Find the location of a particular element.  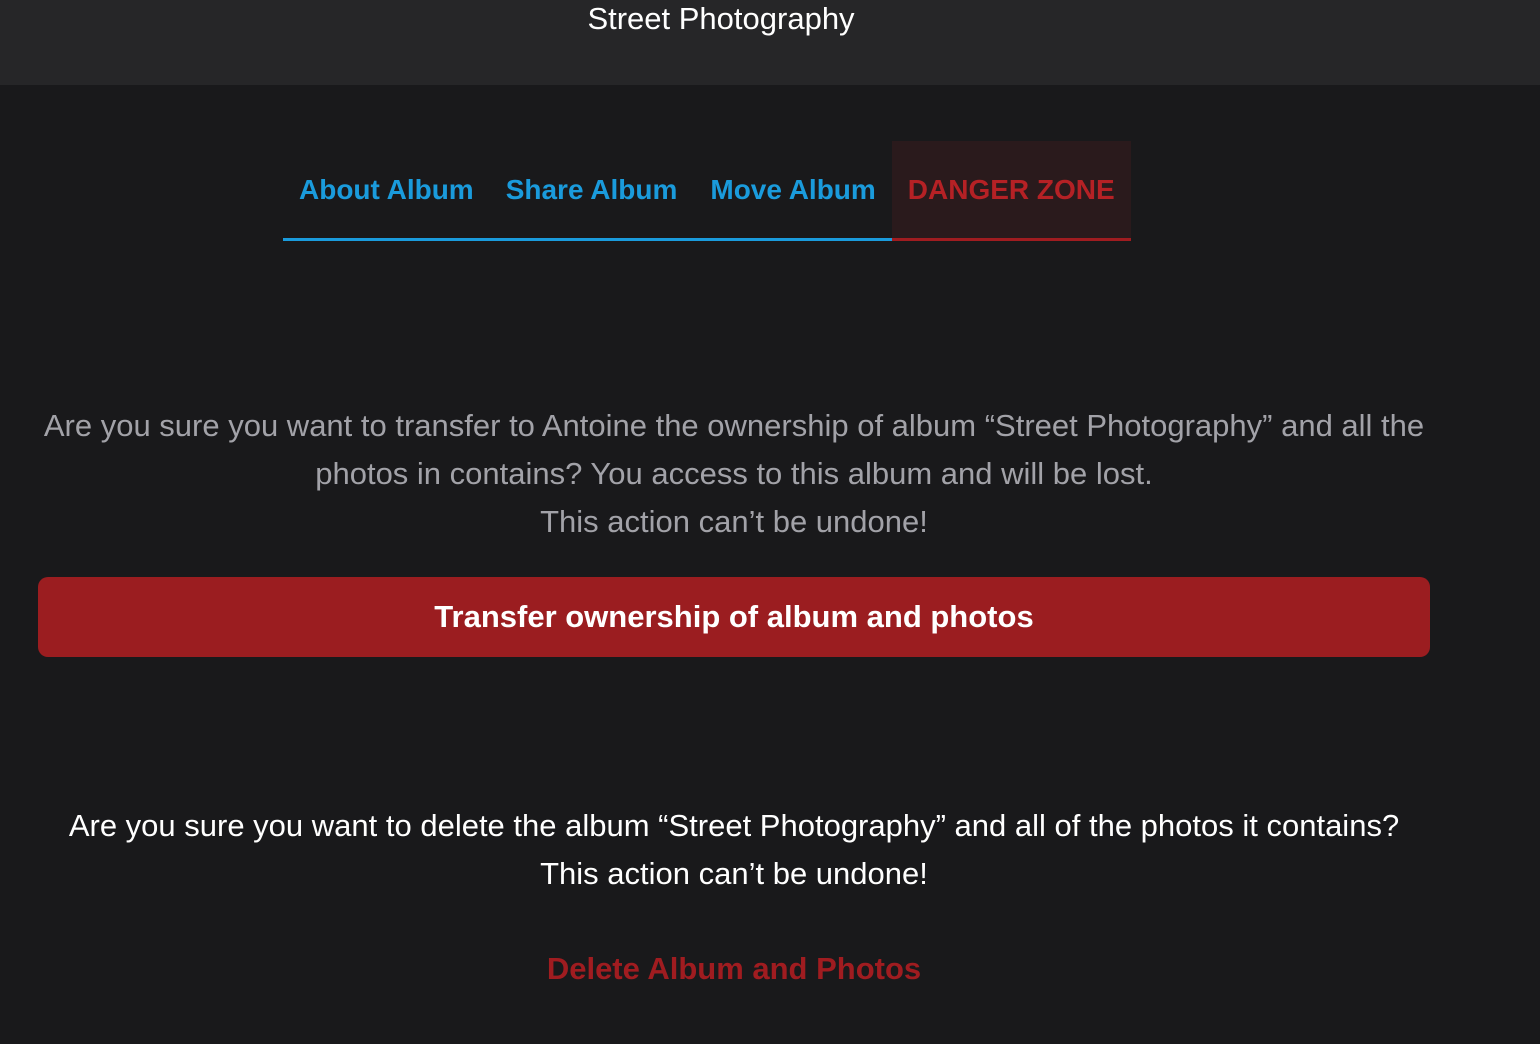

delete-album-button-label: Delete Album and Photos is located at coordinates (734, 968).